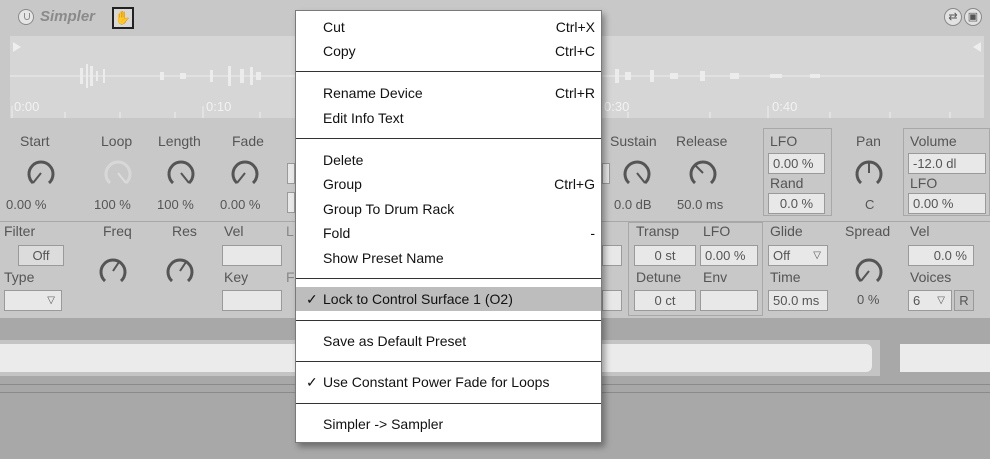 This screenshot has height=459, width=990. What do you see at coordinates (41, 173) in the screenshot?
I see `start-knob` at bounding box center [41, 173].